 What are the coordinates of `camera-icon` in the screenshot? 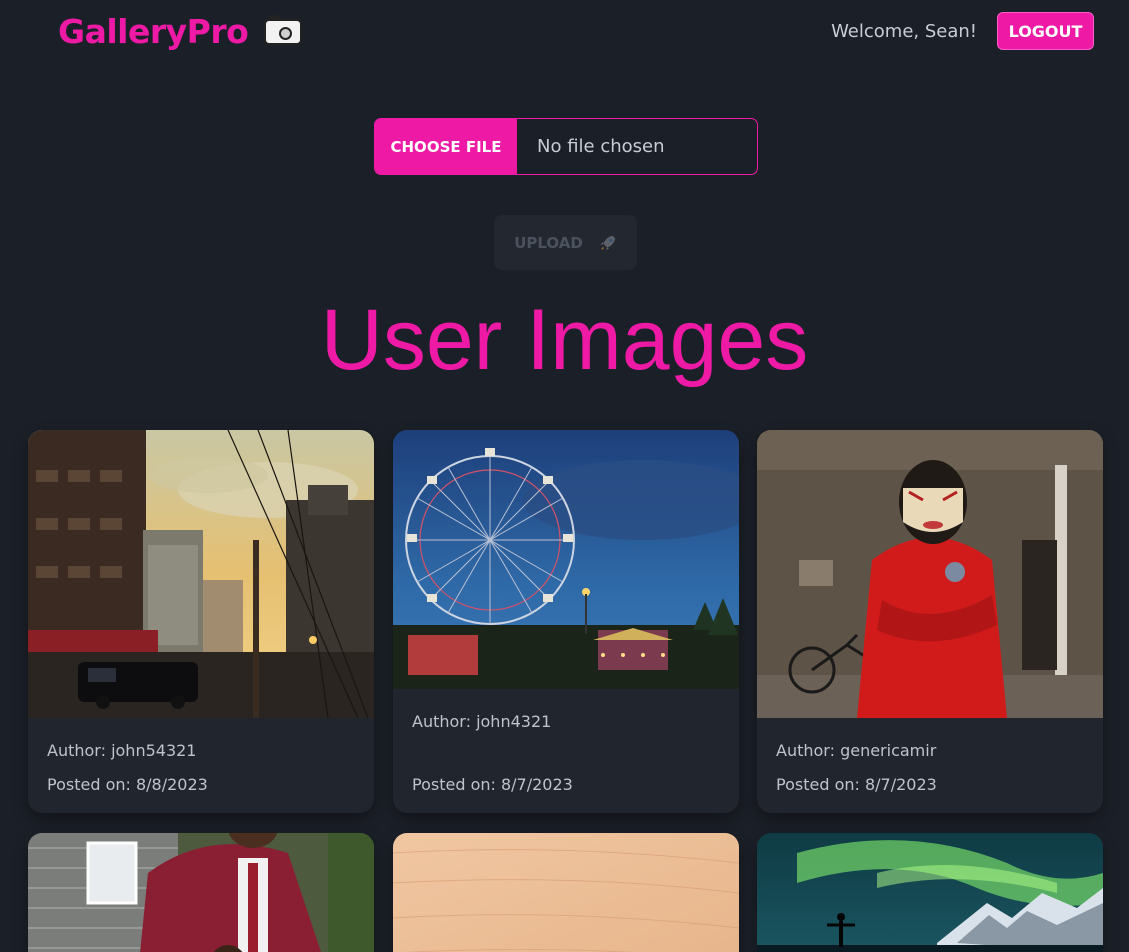 It's located at (283, 29).